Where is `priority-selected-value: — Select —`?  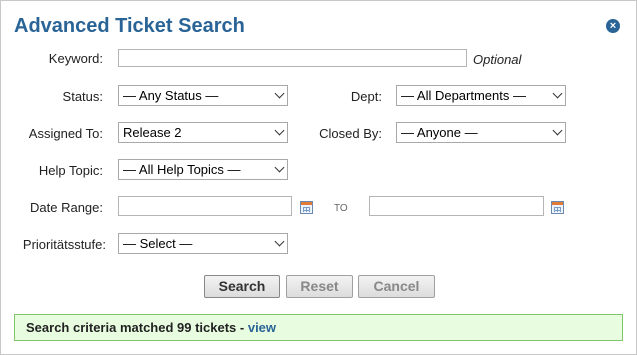 priority-selected-value: — Select — is located at coordinates (158, 243).